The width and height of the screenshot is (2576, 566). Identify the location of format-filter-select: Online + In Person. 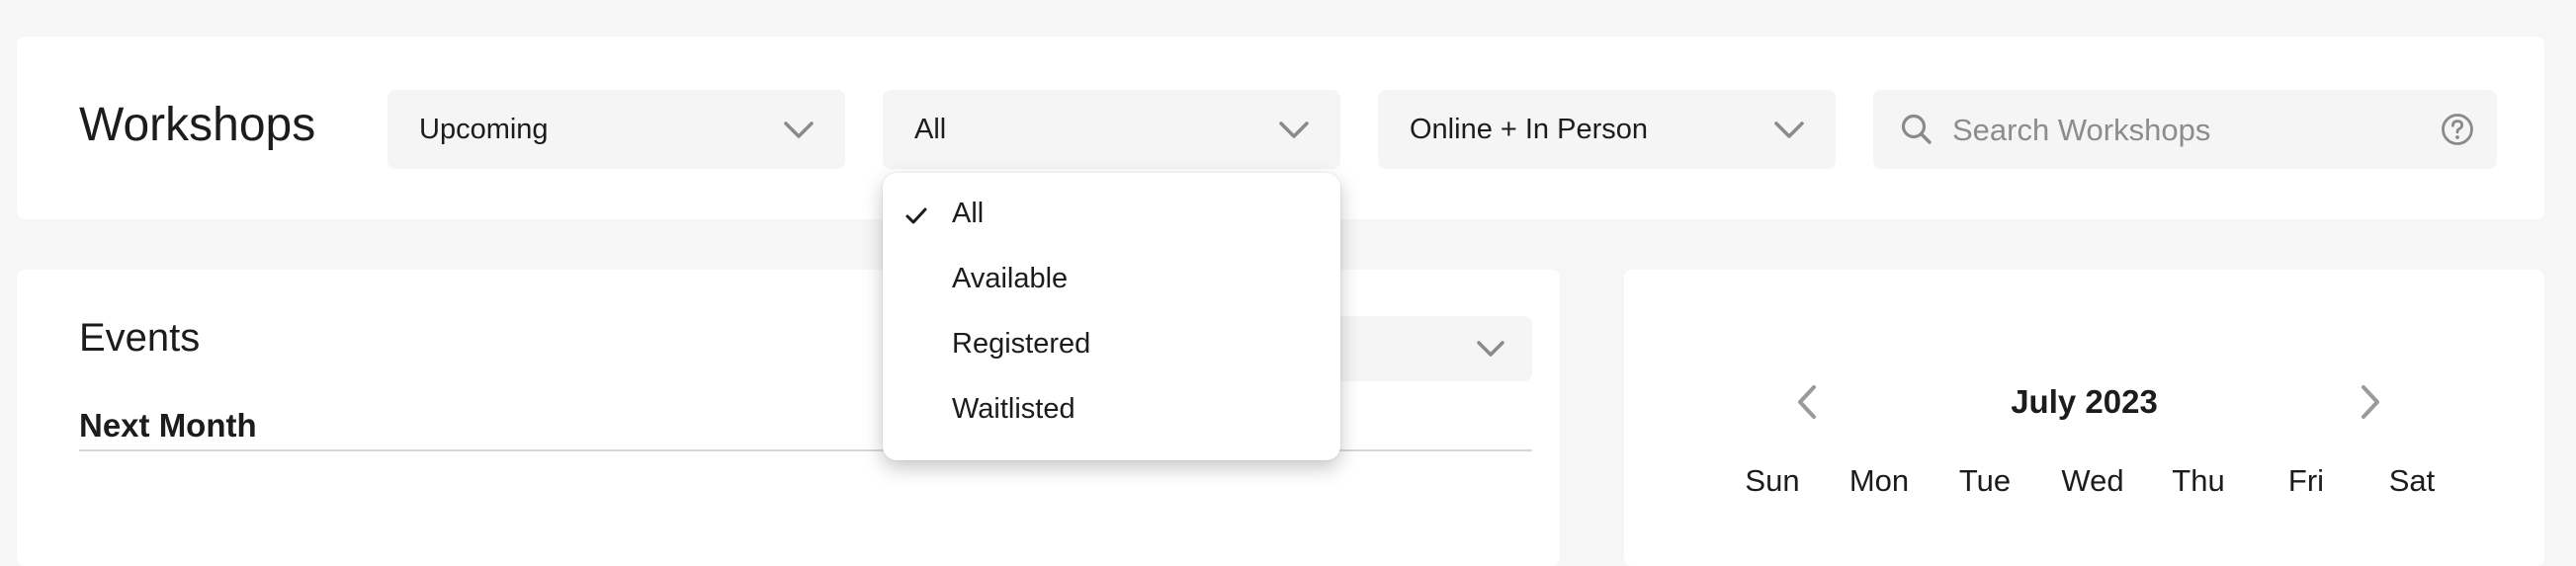
(1607, 129).